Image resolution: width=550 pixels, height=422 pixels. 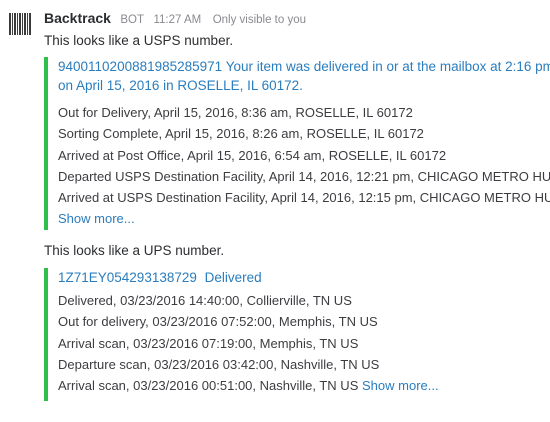 What do you see at coordinates (20, 24) in the screenshot?
I see `barcode-icon` at bounding box center [20, 24].